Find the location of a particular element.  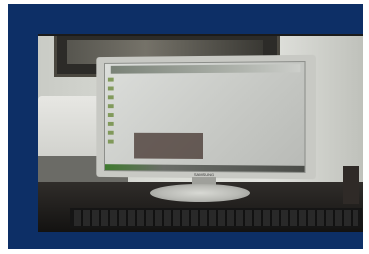

keyboard-keys is located at coordinates (216, 218).